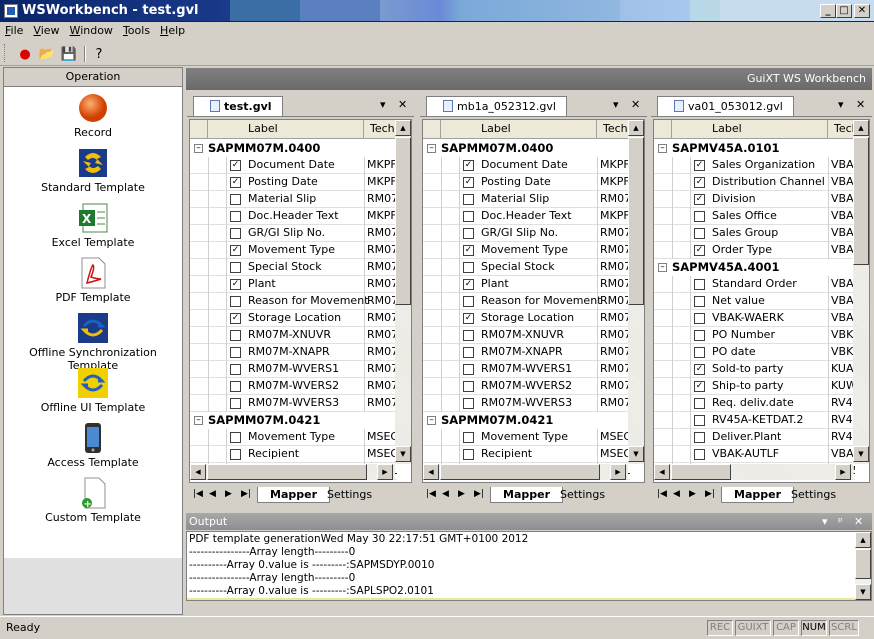  I want to click on table-row: ✓ Posting Date MKPF, so click(293, 182).